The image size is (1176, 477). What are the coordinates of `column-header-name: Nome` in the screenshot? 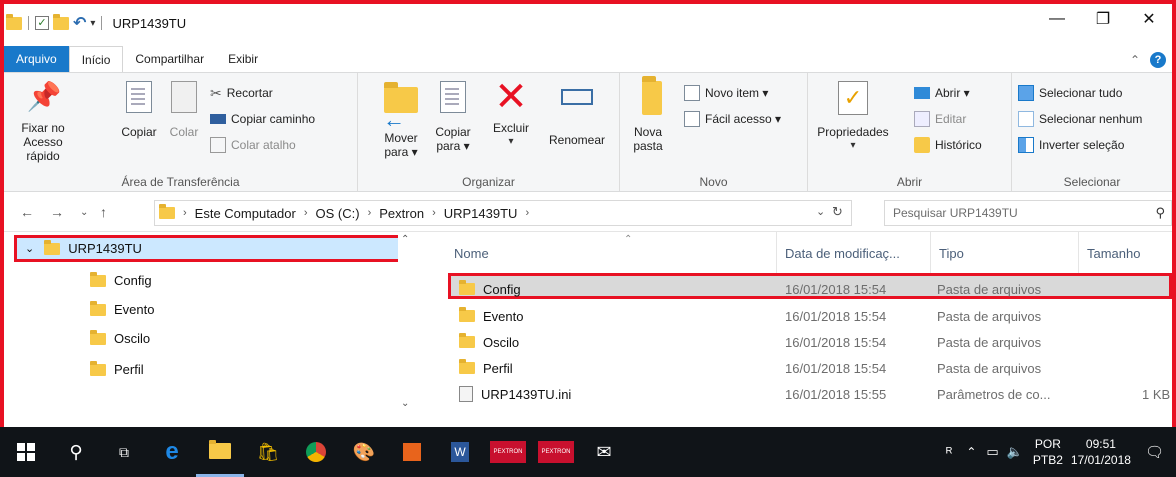 It's located at (615, 253).